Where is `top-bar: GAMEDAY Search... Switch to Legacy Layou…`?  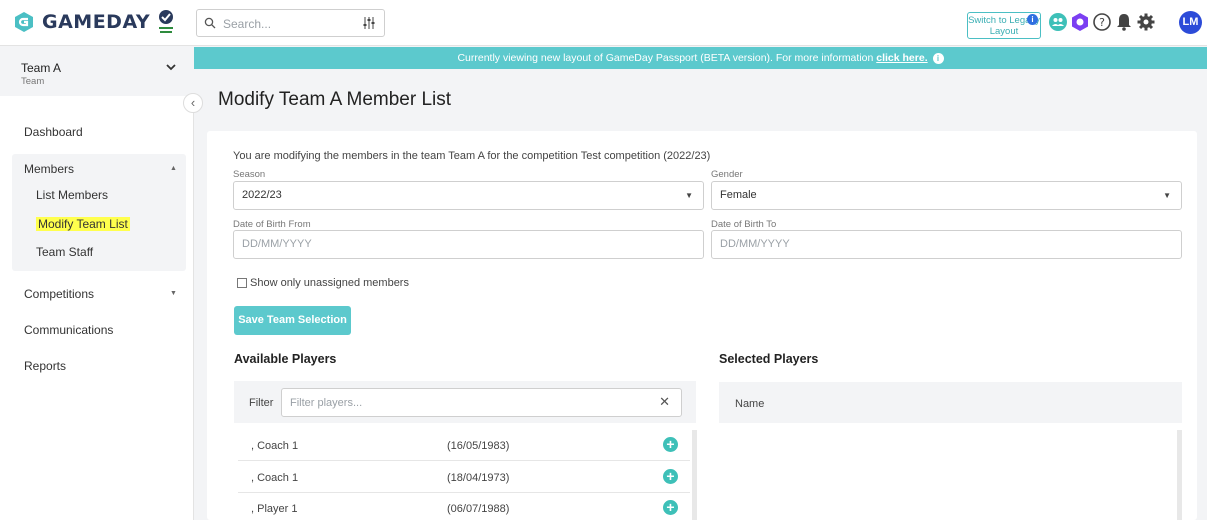
top-bar: GAMEDAY Search... Switch to Legacy Layou… is located at coordinates (603, 23).